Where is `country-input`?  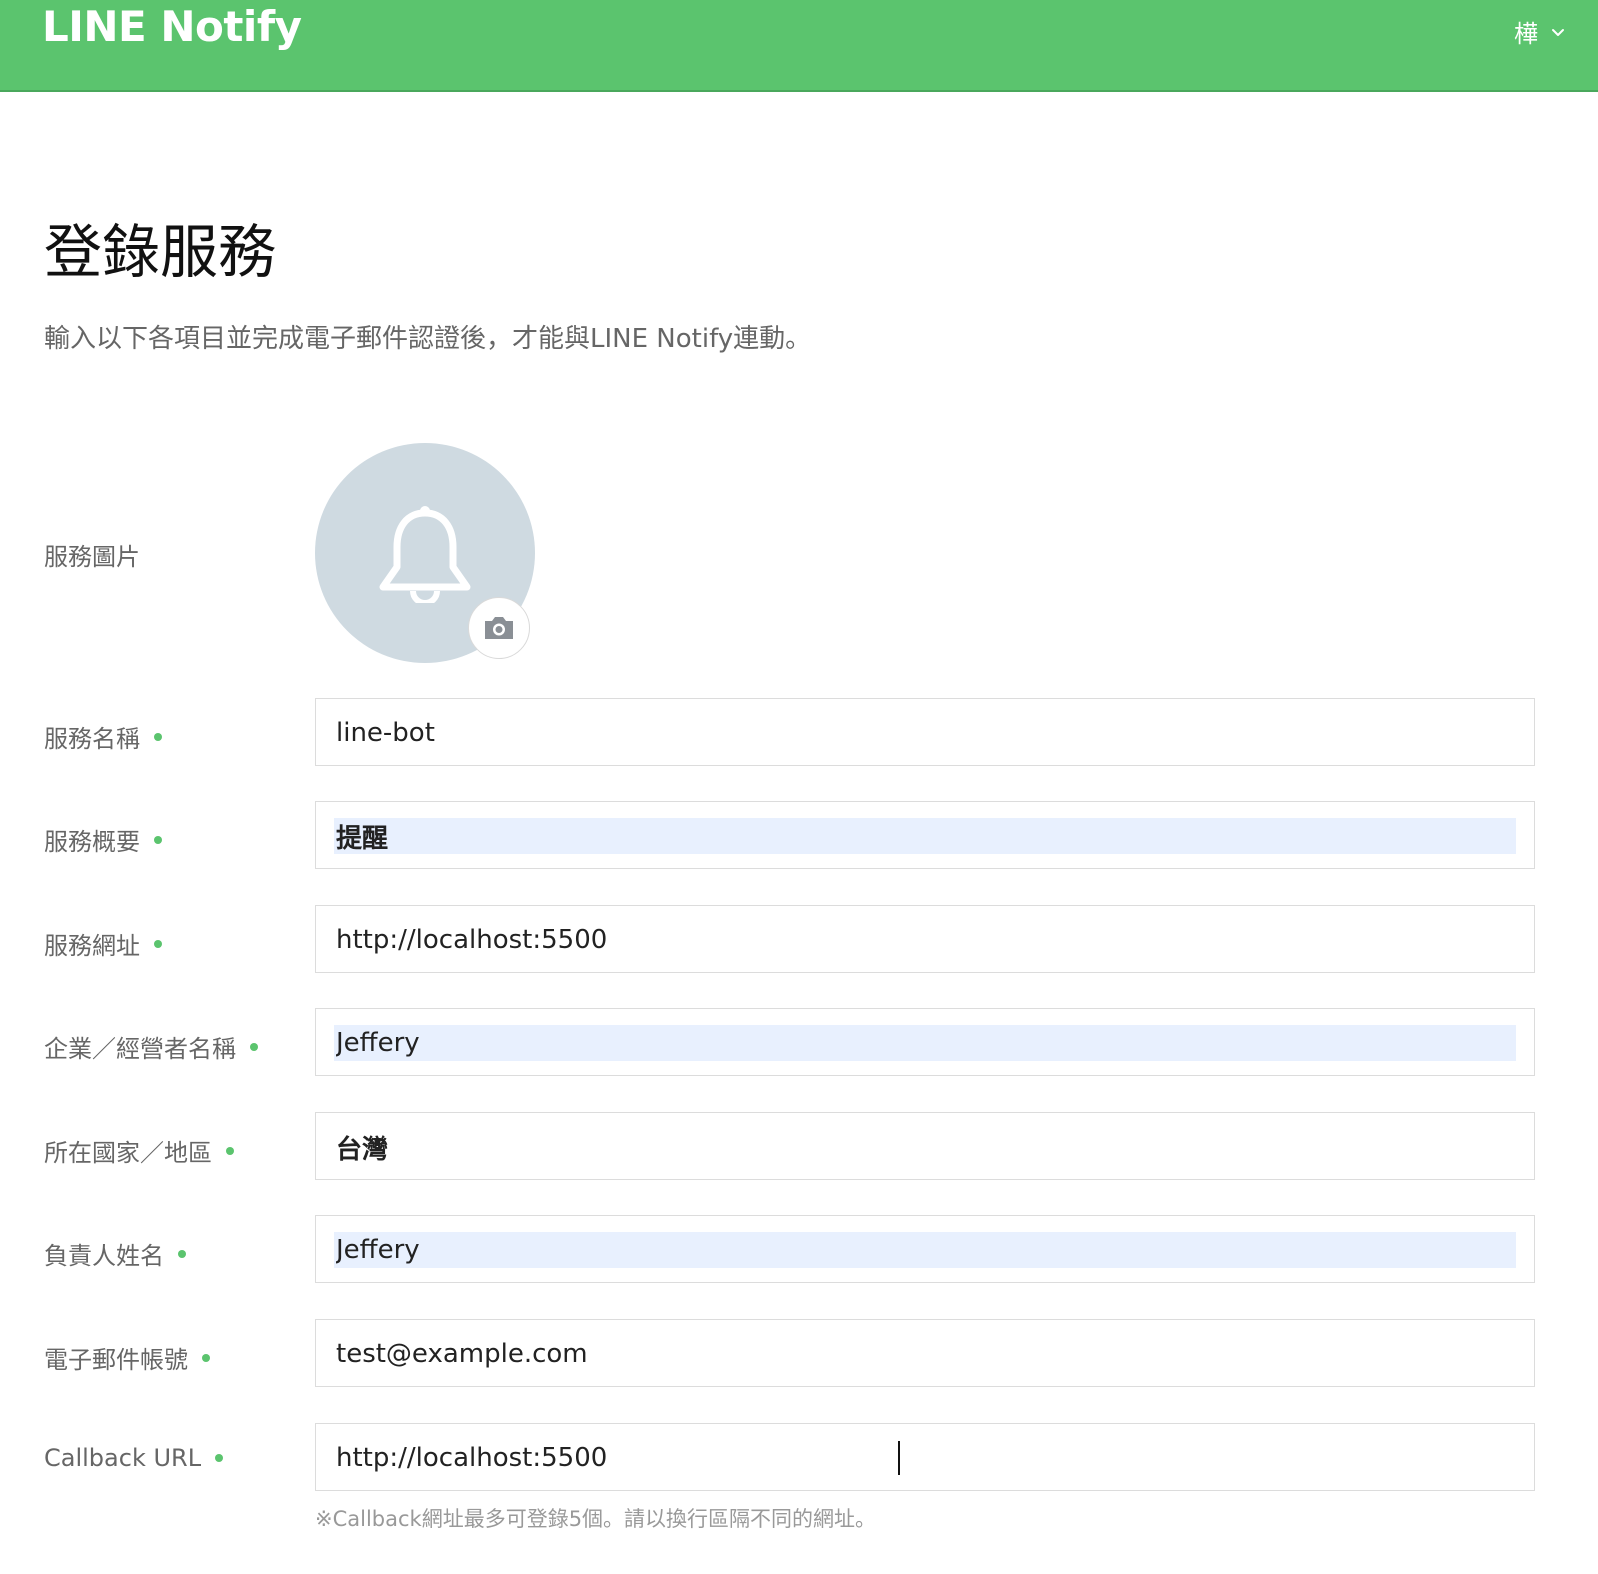 country-input is located at coordinates (925, 1147).